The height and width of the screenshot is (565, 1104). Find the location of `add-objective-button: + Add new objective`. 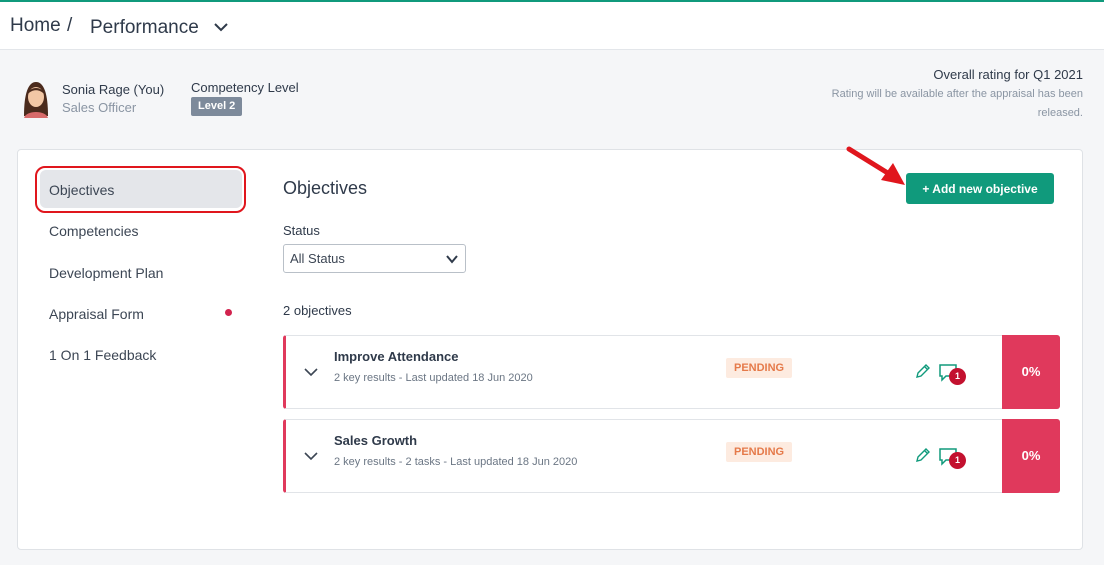

add-objective-button: + Add new objective is located at coordinates (980, 188).